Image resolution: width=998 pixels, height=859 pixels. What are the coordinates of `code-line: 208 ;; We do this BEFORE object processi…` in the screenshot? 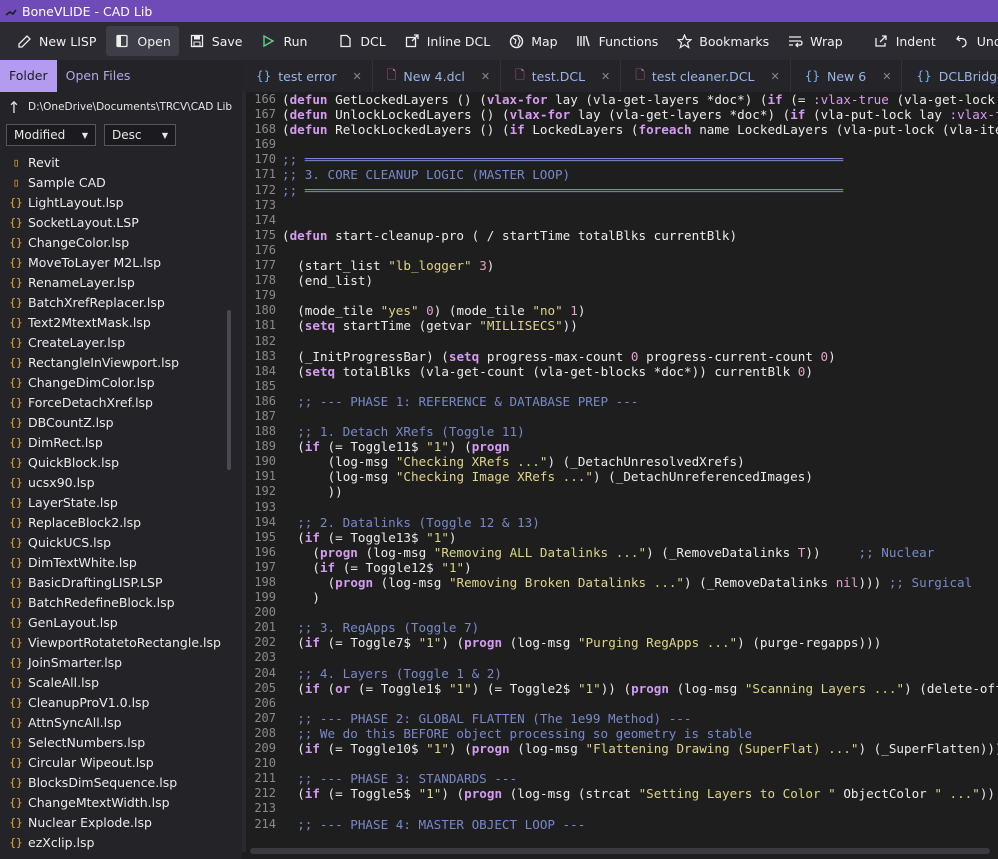 It's located at (620, 733).